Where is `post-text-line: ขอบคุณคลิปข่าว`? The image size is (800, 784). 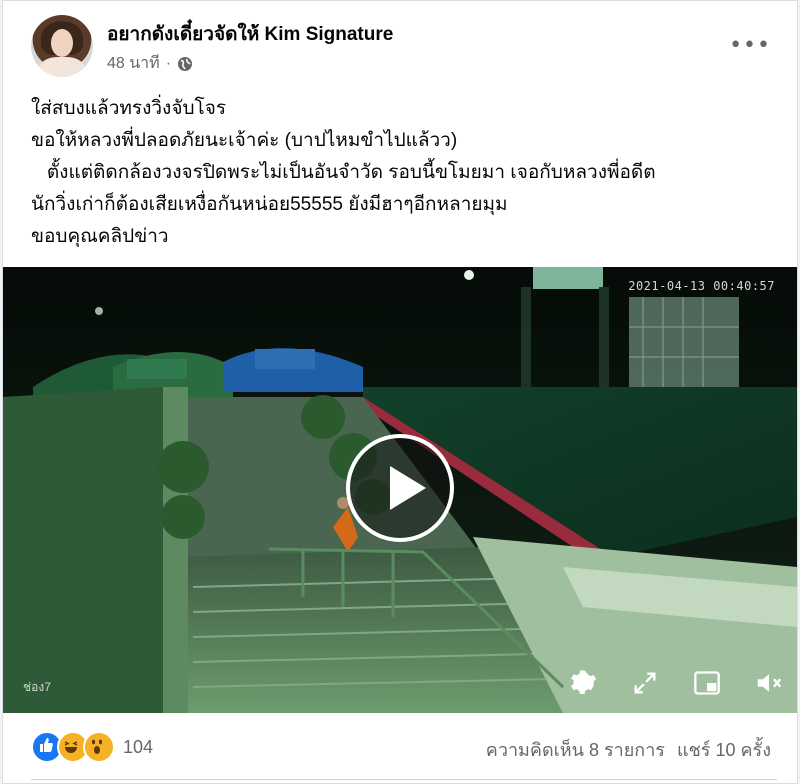
post-text-line: ขอบคุณคลิปข่าว is located at coordinates (100, 236).